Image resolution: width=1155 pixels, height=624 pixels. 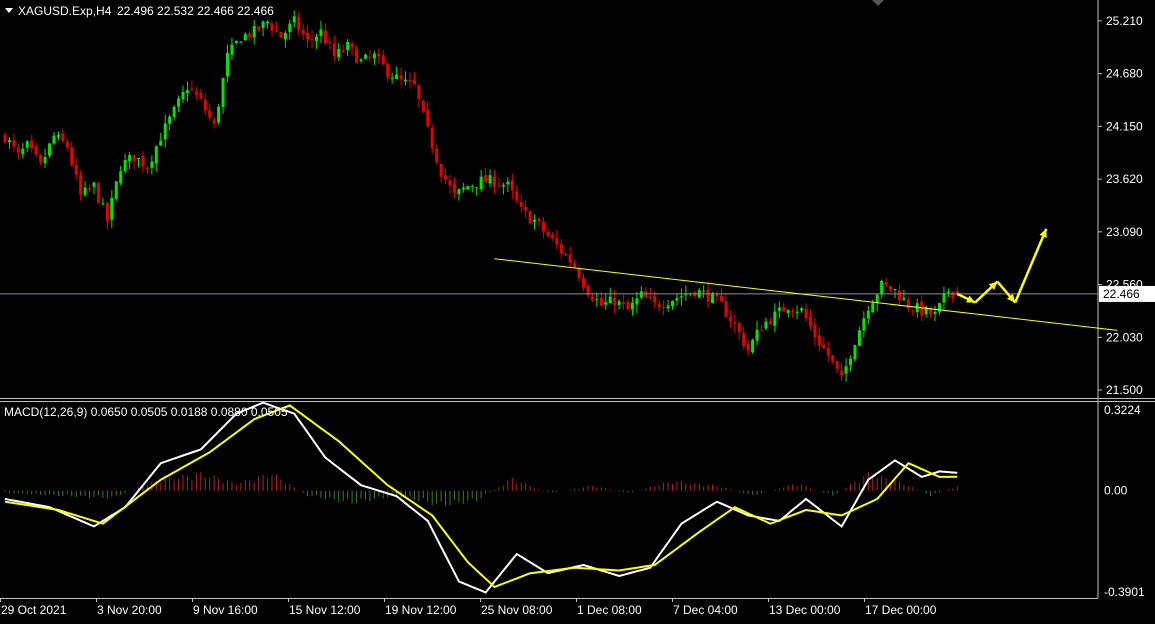 What do you see at coordinates (1127, 293) in the screenshot?
I see `current-price-label: 22.466` at bounding box center [1127, 293].